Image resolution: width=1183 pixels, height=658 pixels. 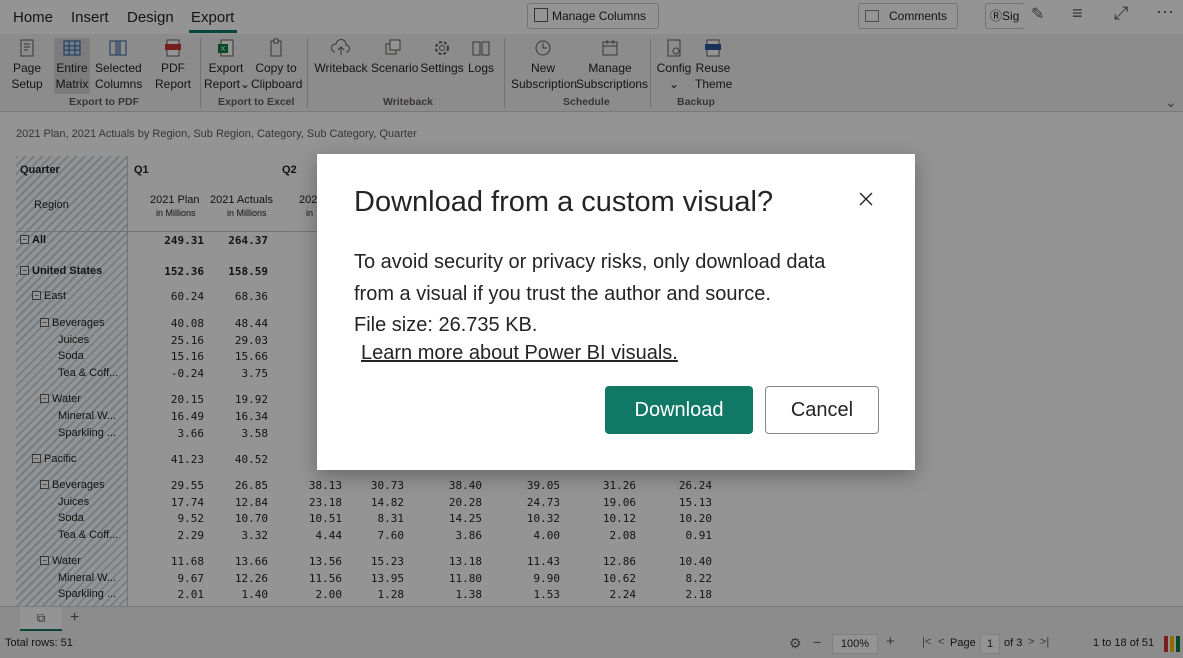 What do you see at coordinates (519, 353) in the screenshot?
I see `learn-more-link: Learn more about Power BI visuals.` at bounding box center [519, 353].